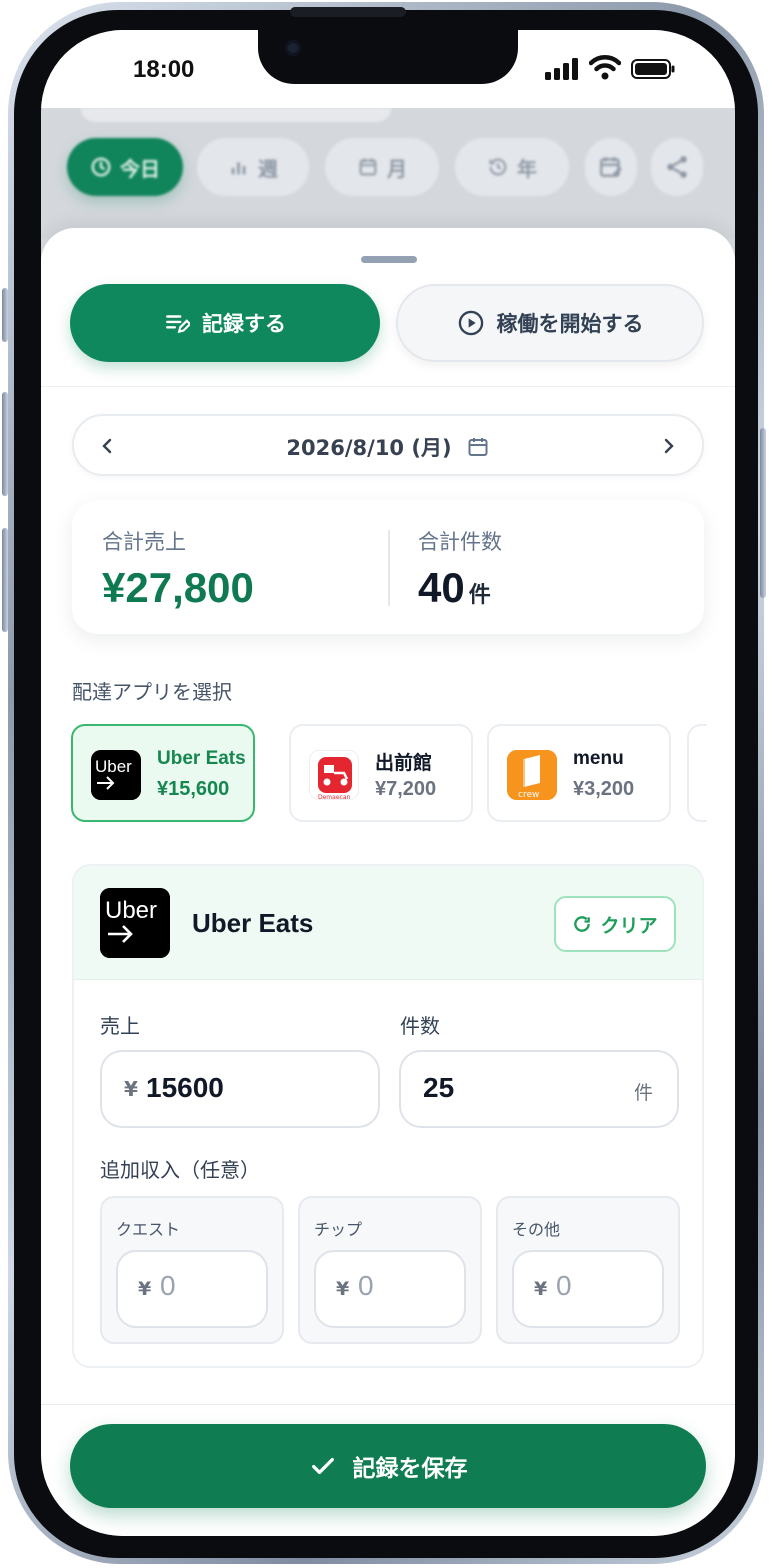 This screenshot has width=772, height=1568. What do you see at coordinates (498, 167) in the screenshot?
I see `history-icon` at bounding box center [498, 167].